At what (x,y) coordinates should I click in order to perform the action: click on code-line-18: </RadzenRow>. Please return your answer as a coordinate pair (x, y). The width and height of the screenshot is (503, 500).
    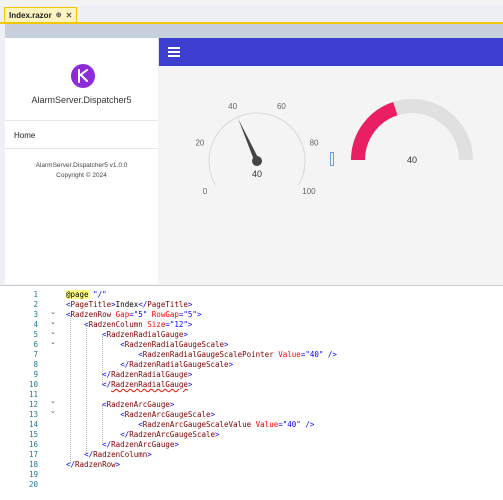
    Looking at the image, I should click on (93, 464).